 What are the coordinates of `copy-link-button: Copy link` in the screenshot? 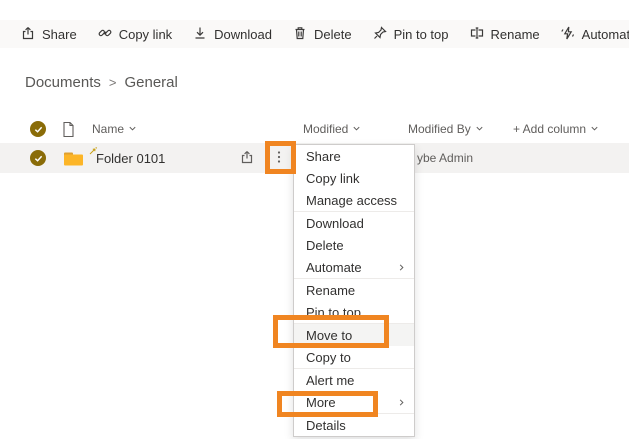 It's located at (134, 34).